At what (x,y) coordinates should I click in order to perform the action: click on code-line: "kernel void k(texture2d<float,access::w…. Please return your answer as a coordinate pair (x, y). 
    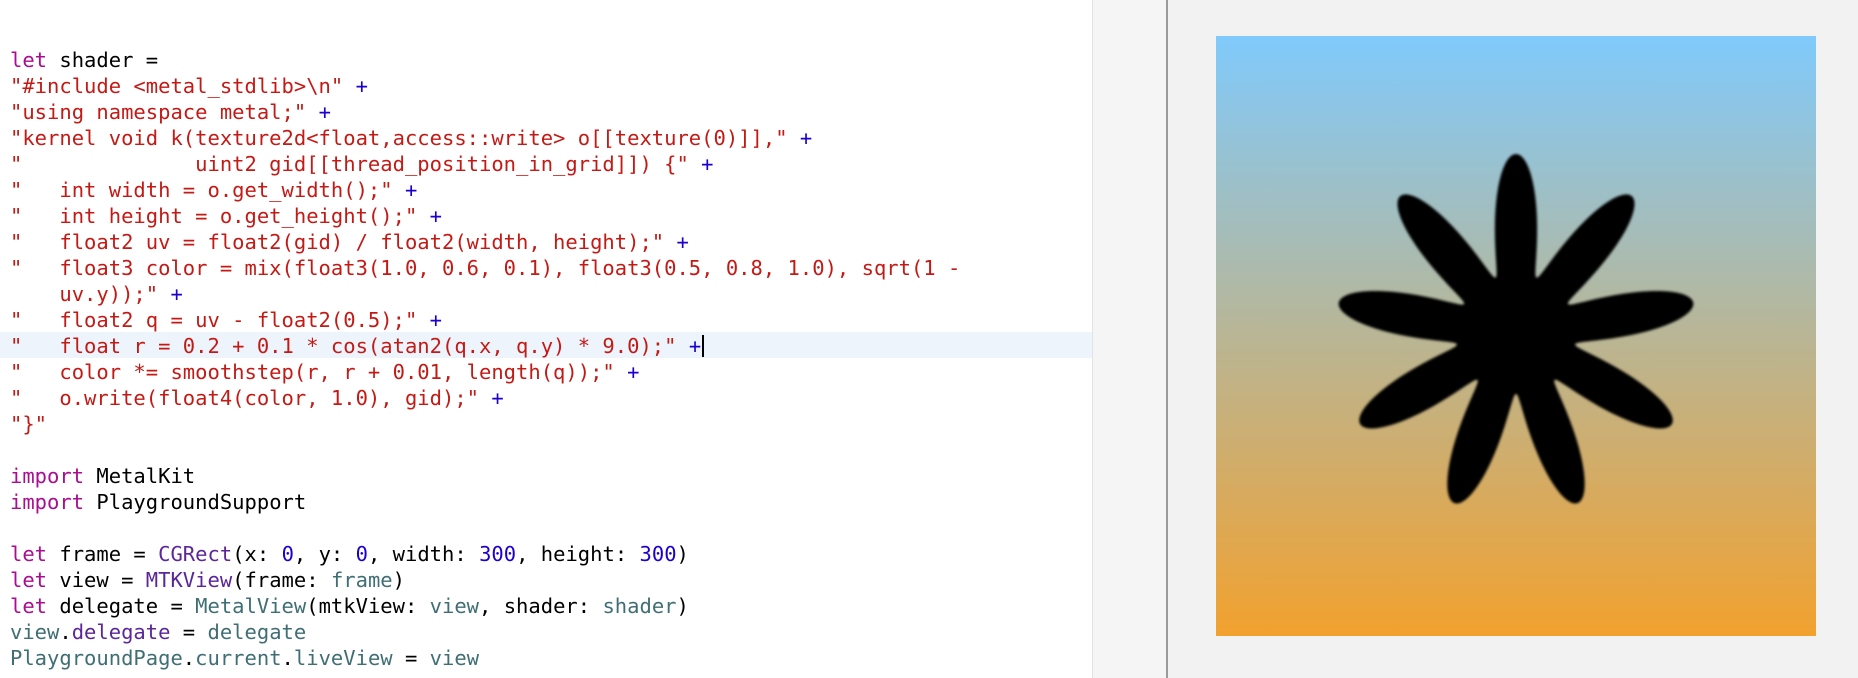
    Looking at the image, I should click on (485, 138).